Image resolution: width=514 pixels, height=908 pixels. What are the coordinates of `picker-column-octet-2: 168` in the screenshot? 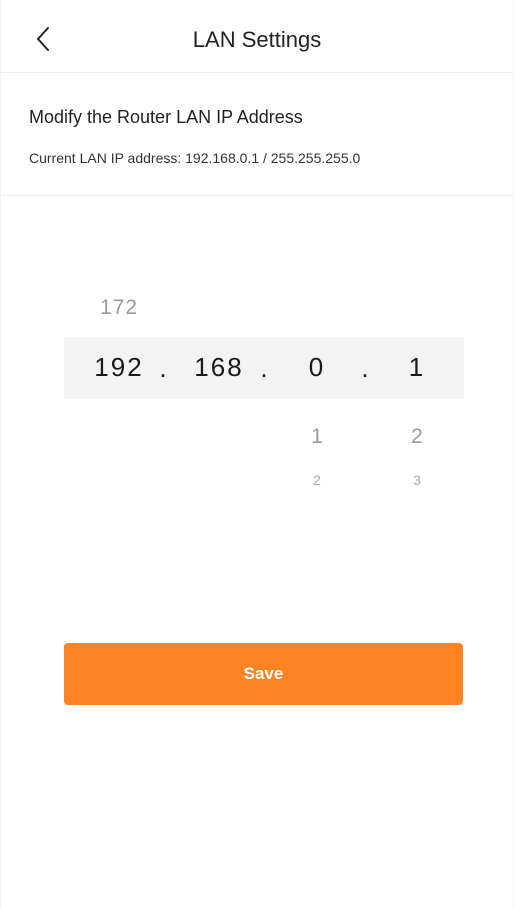 It's located at (219, 400).